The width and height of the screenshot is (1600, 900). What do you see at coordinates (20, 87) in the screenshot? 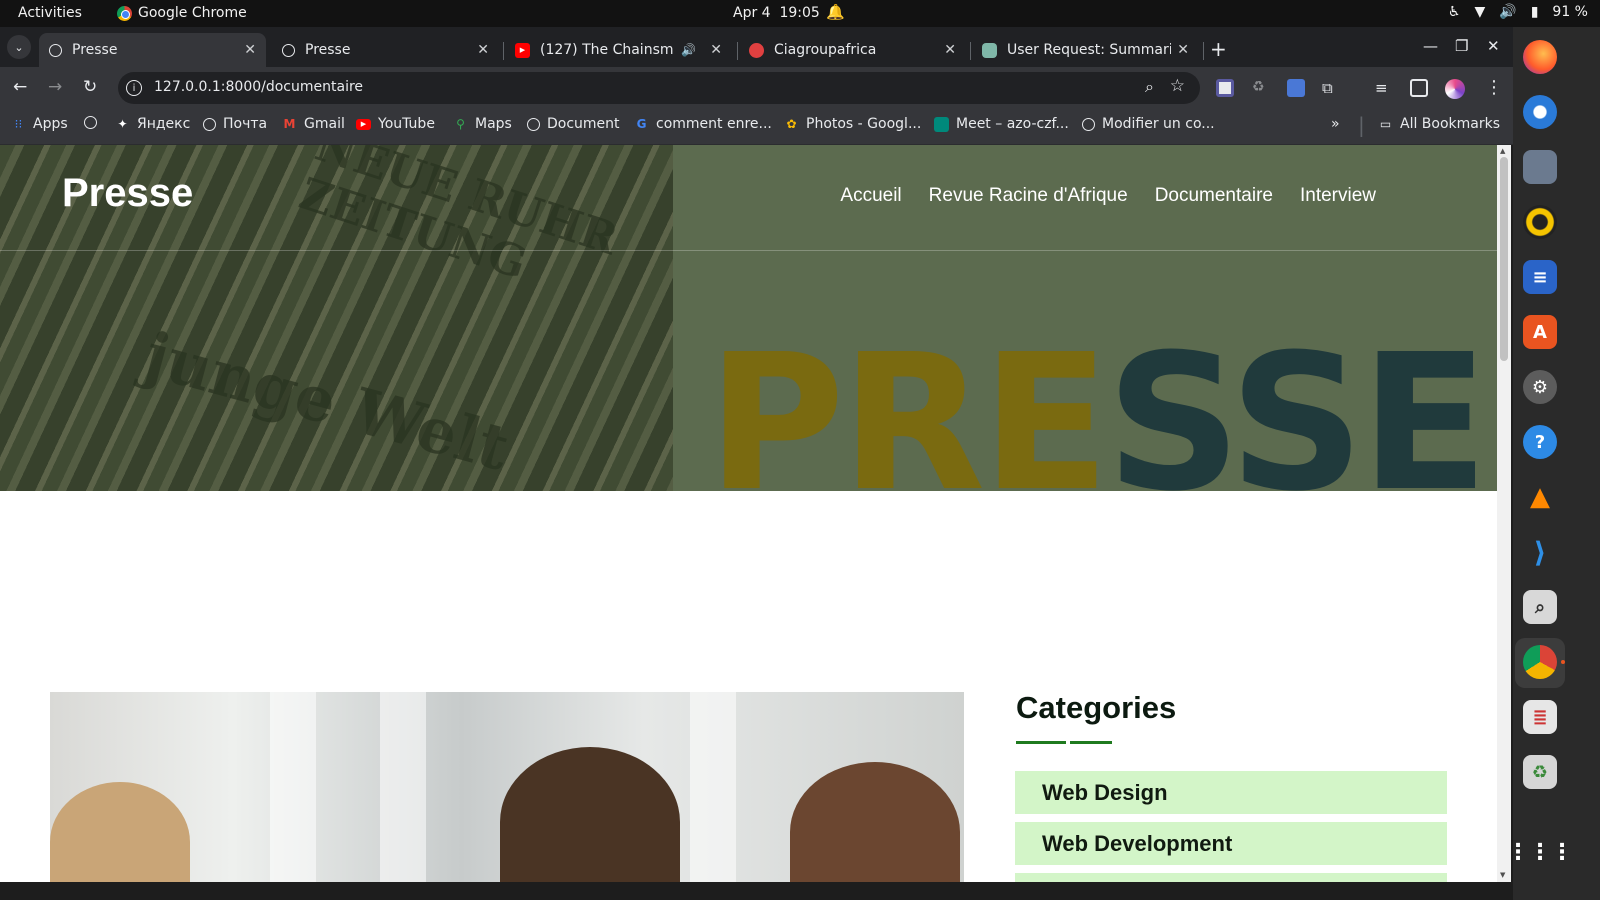
I see `back-button: ←` at bounding box center [20, 87].